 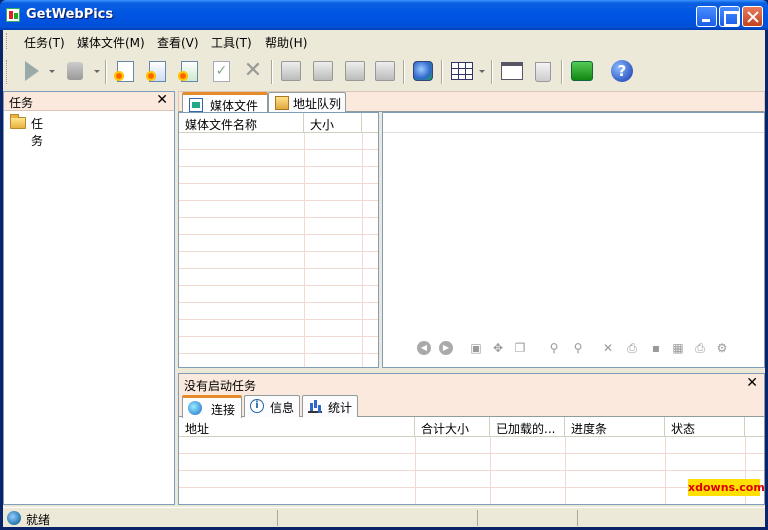 I want to click on menu-grip, so click(x=7, y=41).